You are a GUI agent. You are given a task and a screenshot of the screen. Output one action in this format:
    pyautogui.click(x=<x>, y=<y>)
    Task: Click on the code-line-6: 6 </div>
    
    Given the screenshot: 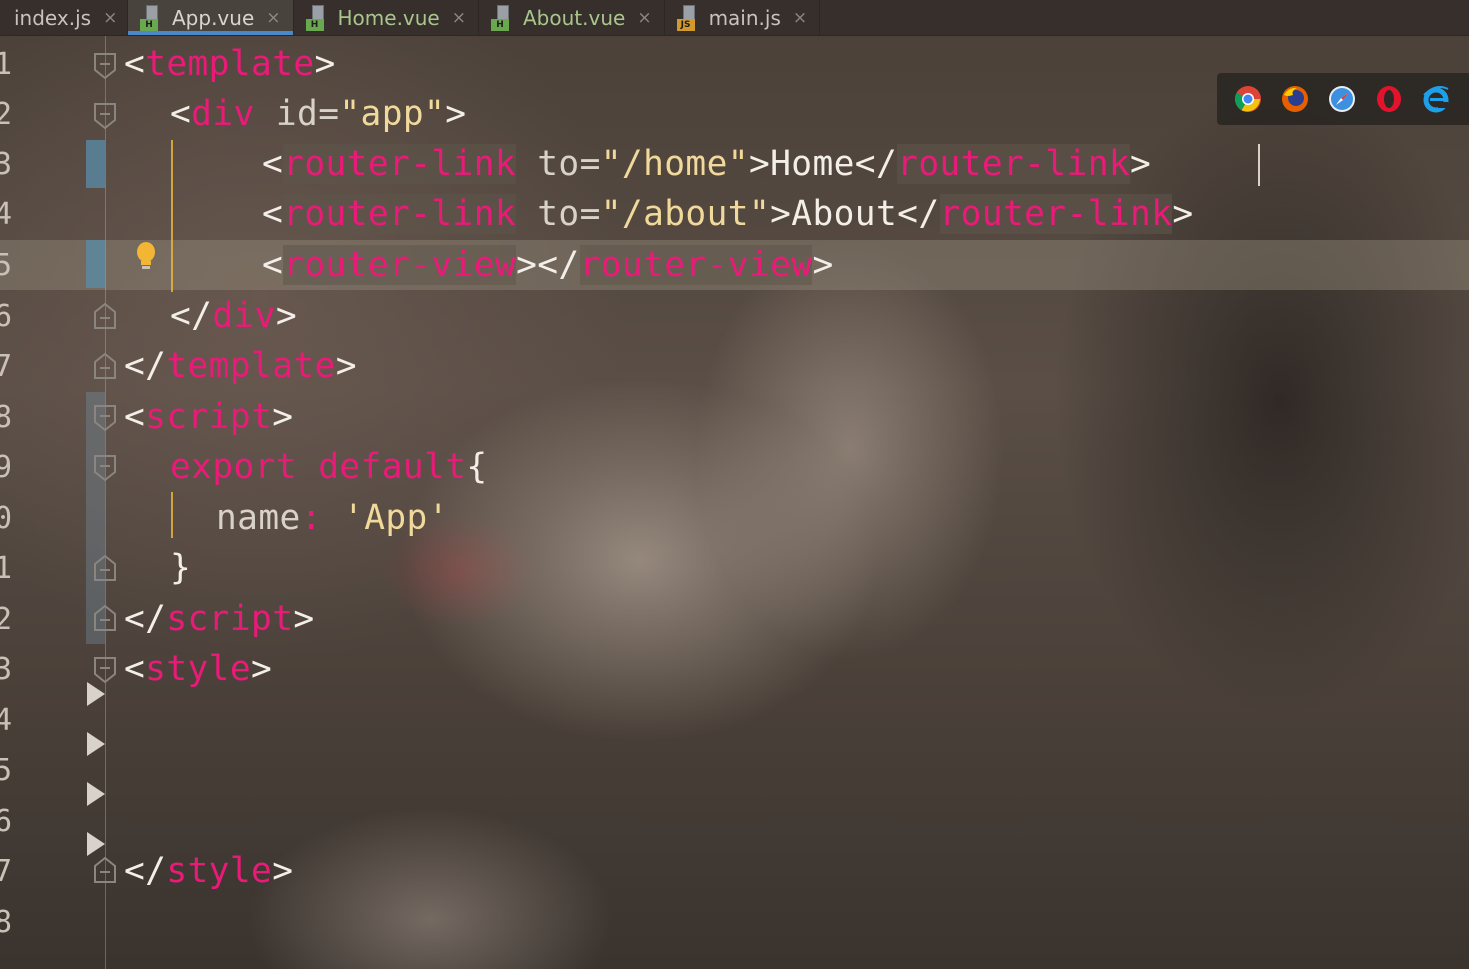 What is the action you would take?
    pyautogui.click(x=734, y=316)
    